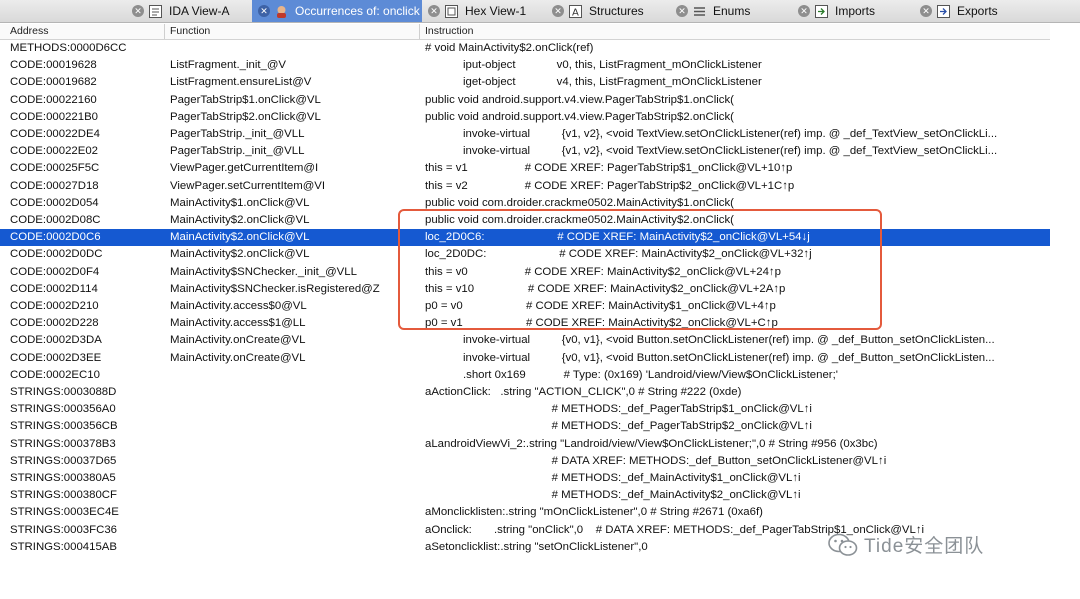 This screenshot has width=1080, height=599. Describe the element at coordinates (53, 65) in the screenshot. I see `address-cell: CODE:00019628` at that location.